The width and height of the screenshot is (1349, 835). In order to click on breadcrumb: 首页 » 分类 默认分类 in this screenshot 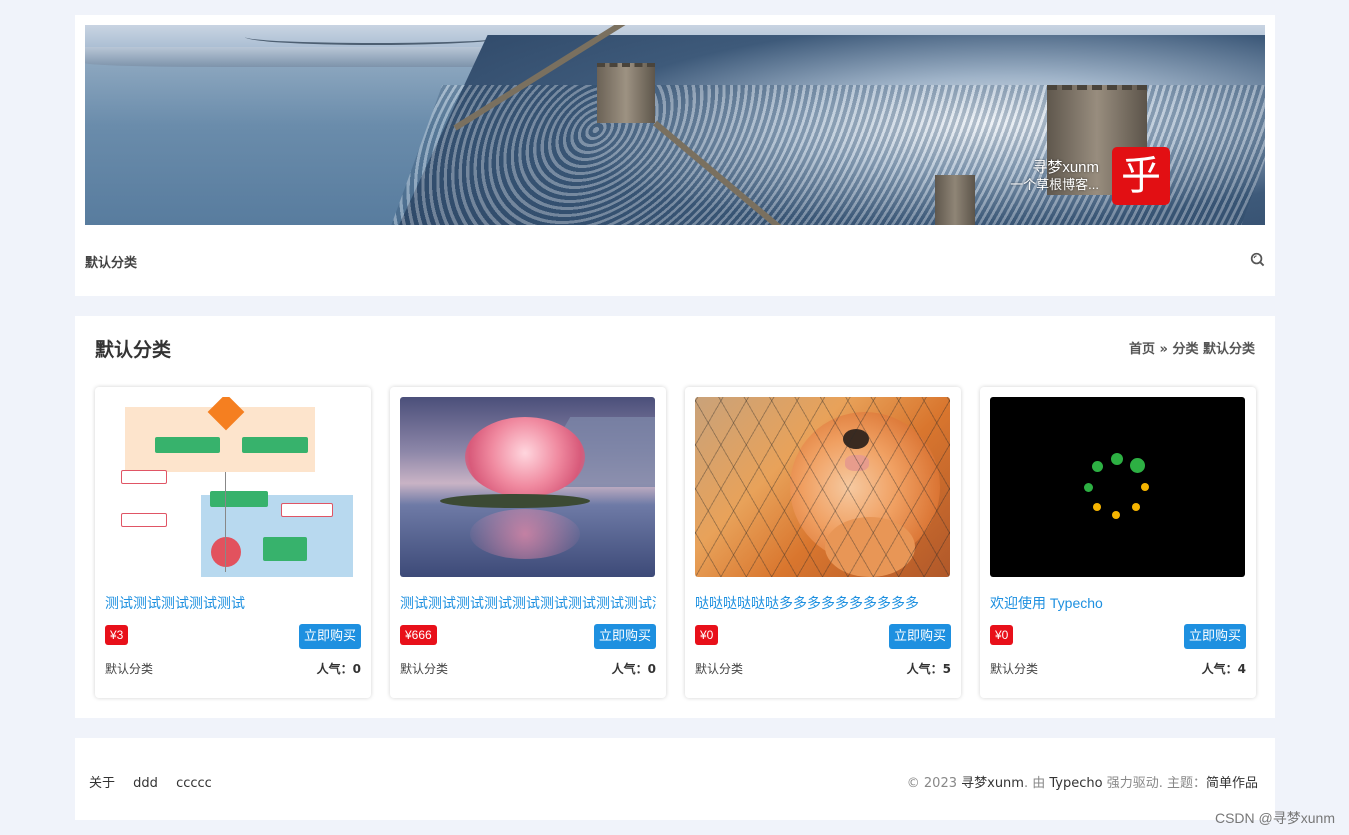, I will do `click(1192, 347)`.